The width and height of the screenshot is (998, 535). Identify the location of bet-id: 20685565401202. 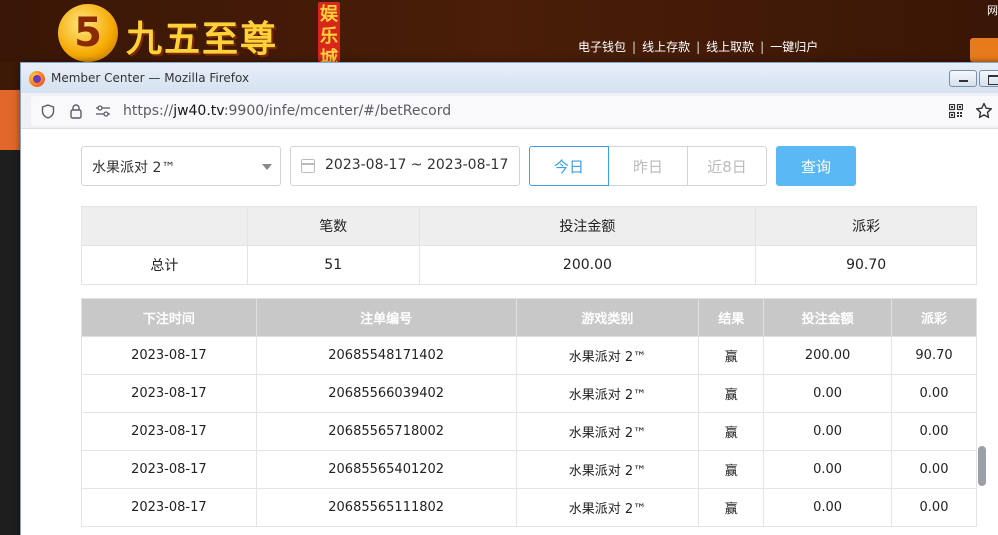
(386, 469).